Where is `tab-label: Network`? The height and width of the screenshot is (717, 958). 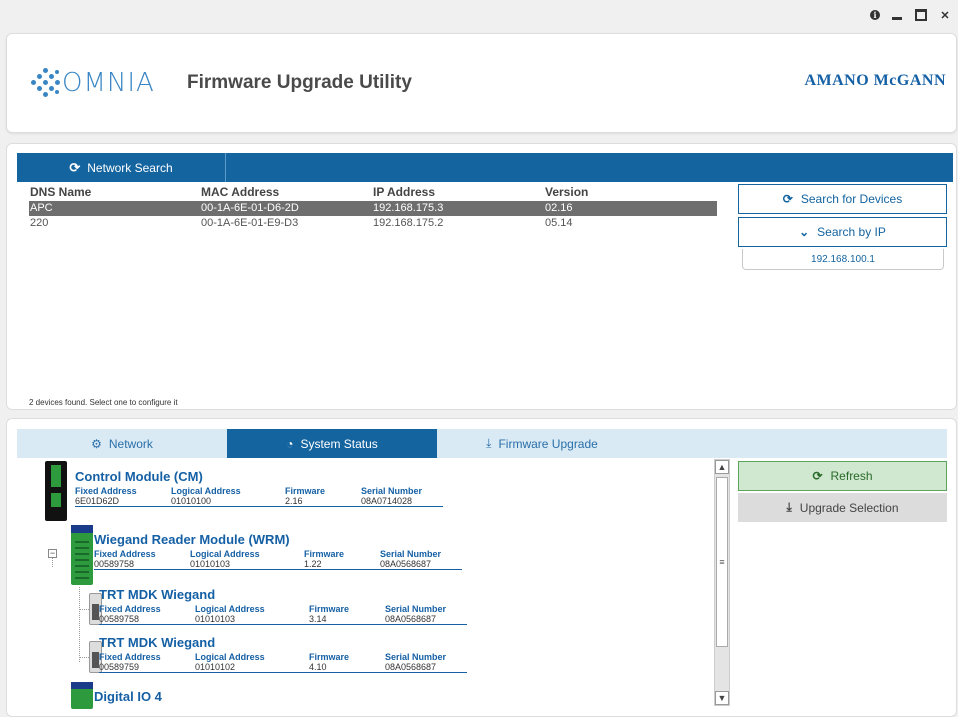
tab-label: Network is located at coordinates (130, 443).